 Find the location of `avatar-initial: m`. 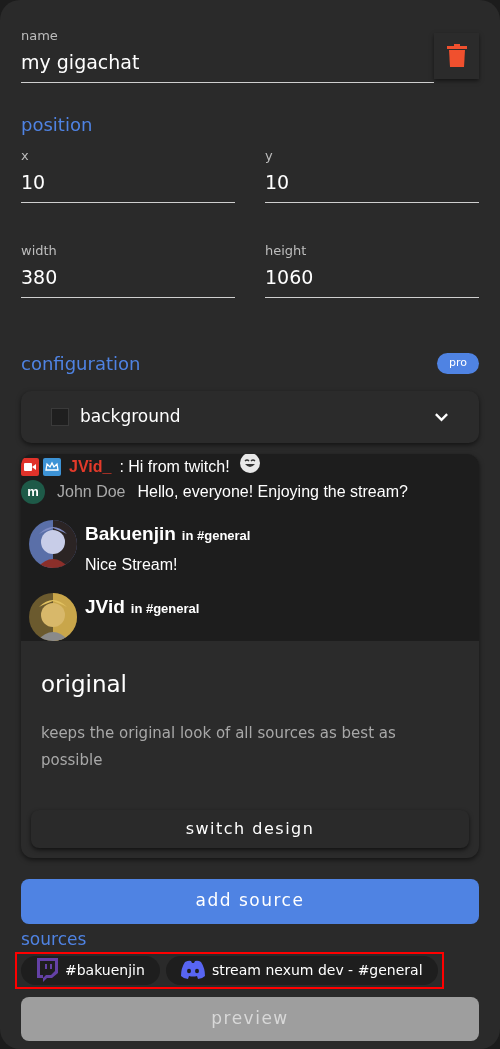

avatar-initial: m is located at coordinates (33, 492).